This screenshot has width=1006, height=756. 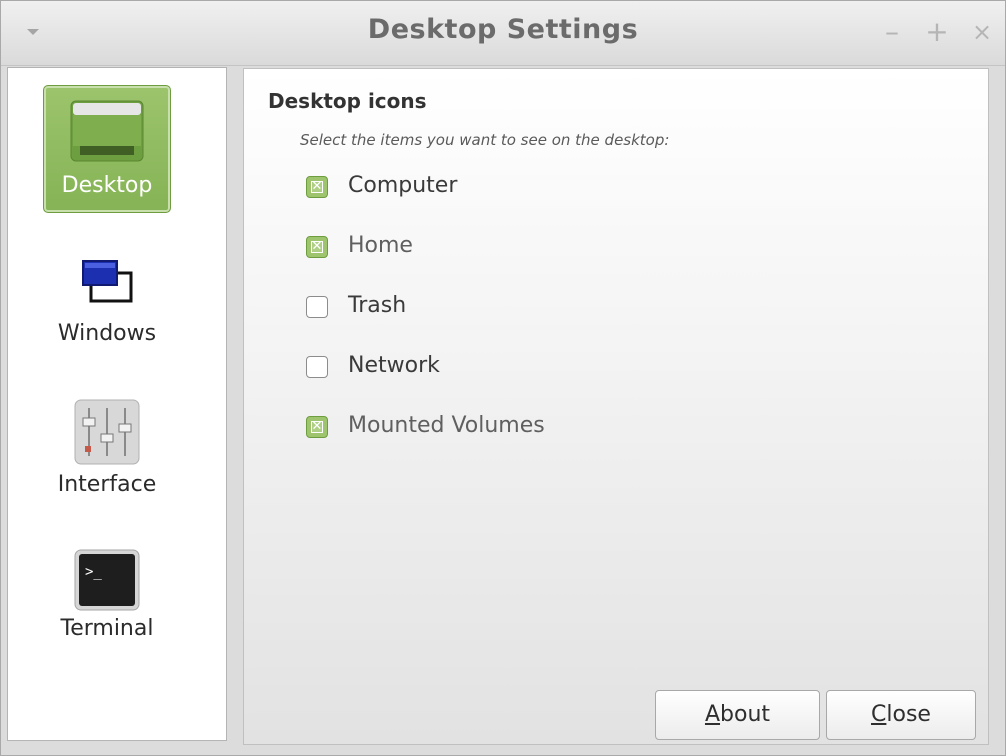 What do you see at coordinates (317, 307) in the screenshot?
I see `trash-checkbox` at bounding box center [317, 307].